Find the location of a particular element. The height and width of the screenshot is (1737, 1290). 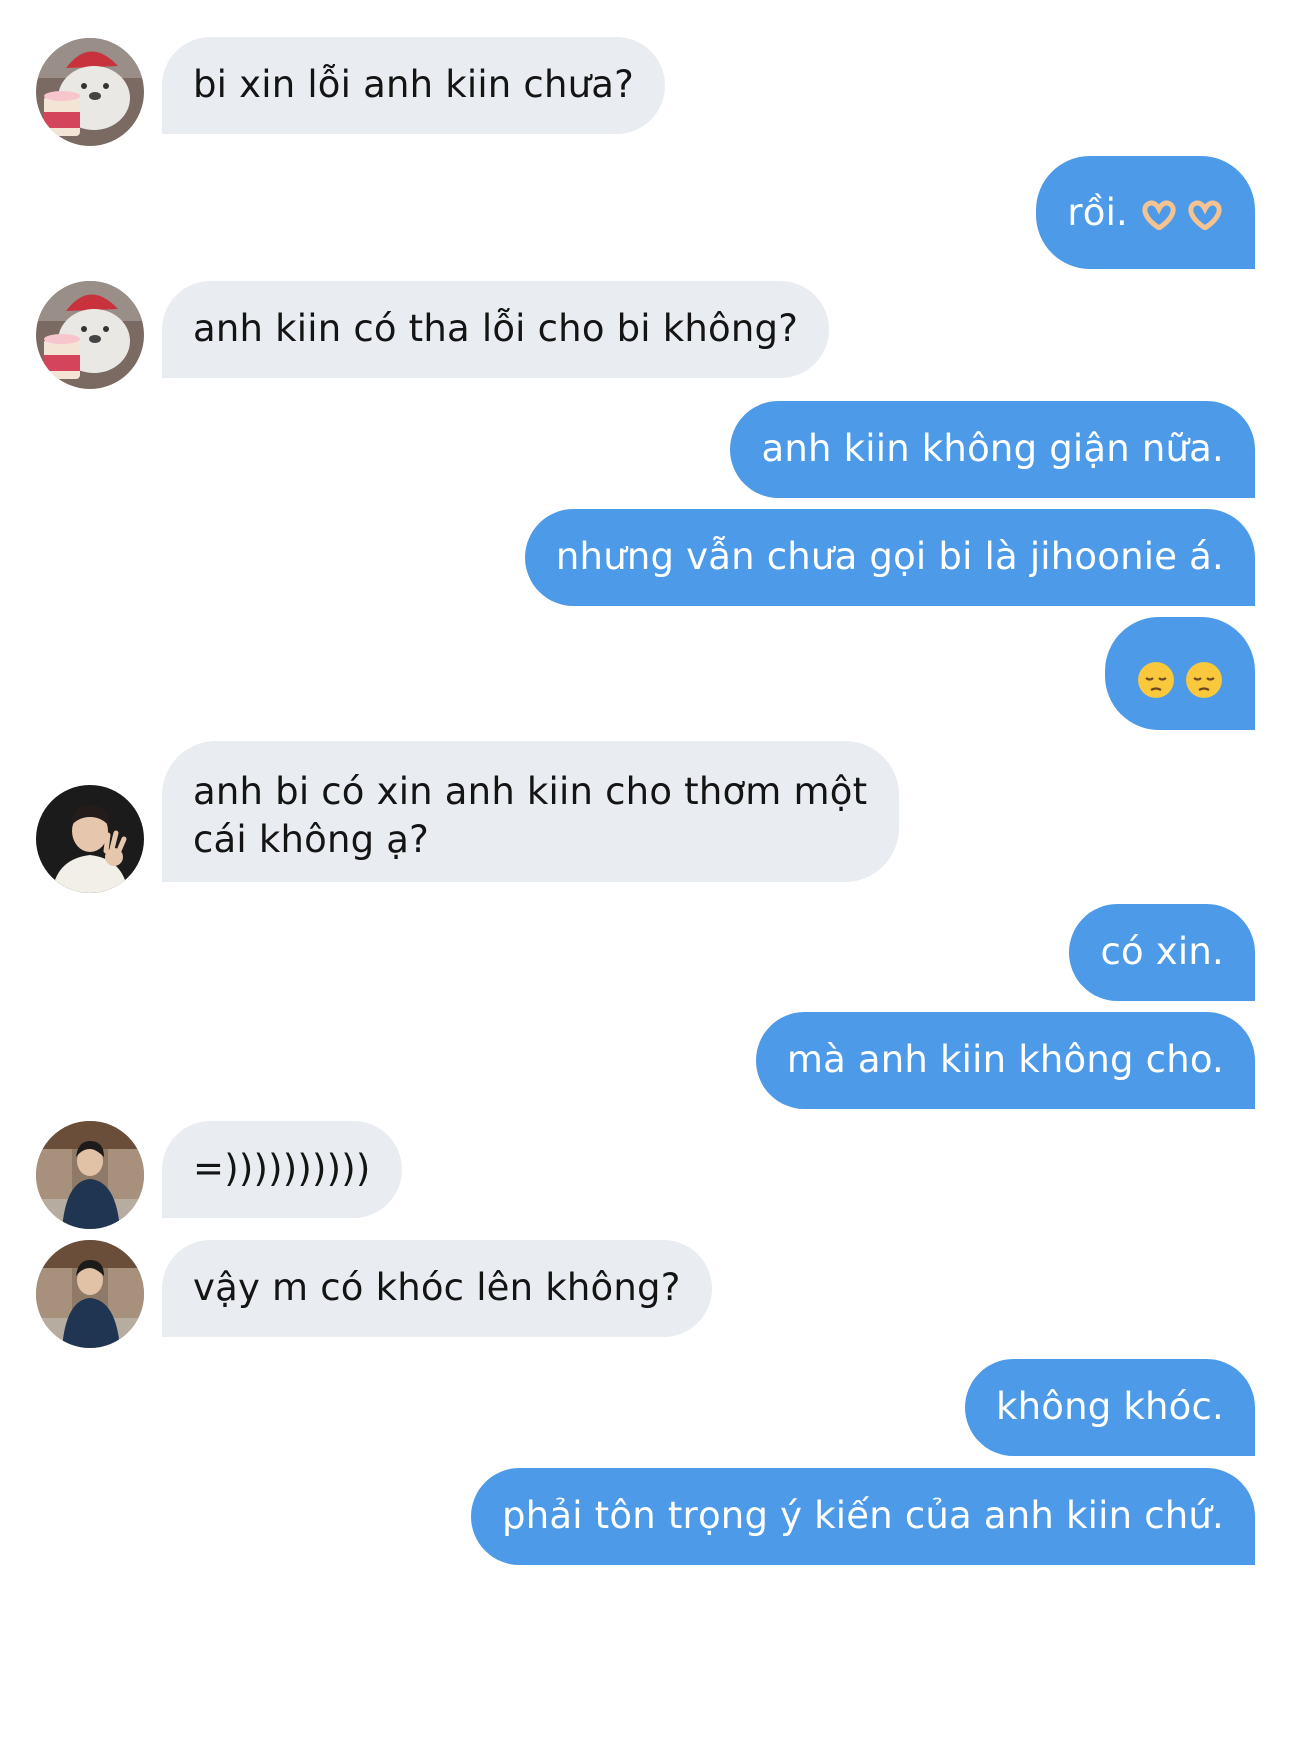

message-text: bi xin lỗi anh kiin chưa? is located at coordinates (413, 84).